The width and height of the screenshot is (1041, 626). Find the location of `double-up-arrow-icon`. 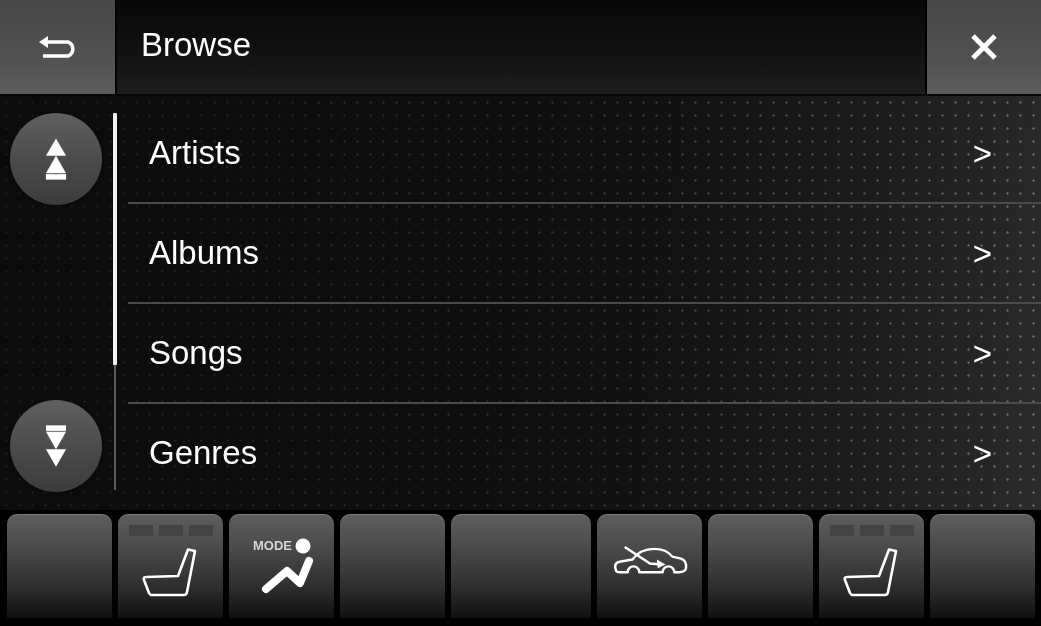

double-up-arrow-icon is located at coordinates (56, 159).